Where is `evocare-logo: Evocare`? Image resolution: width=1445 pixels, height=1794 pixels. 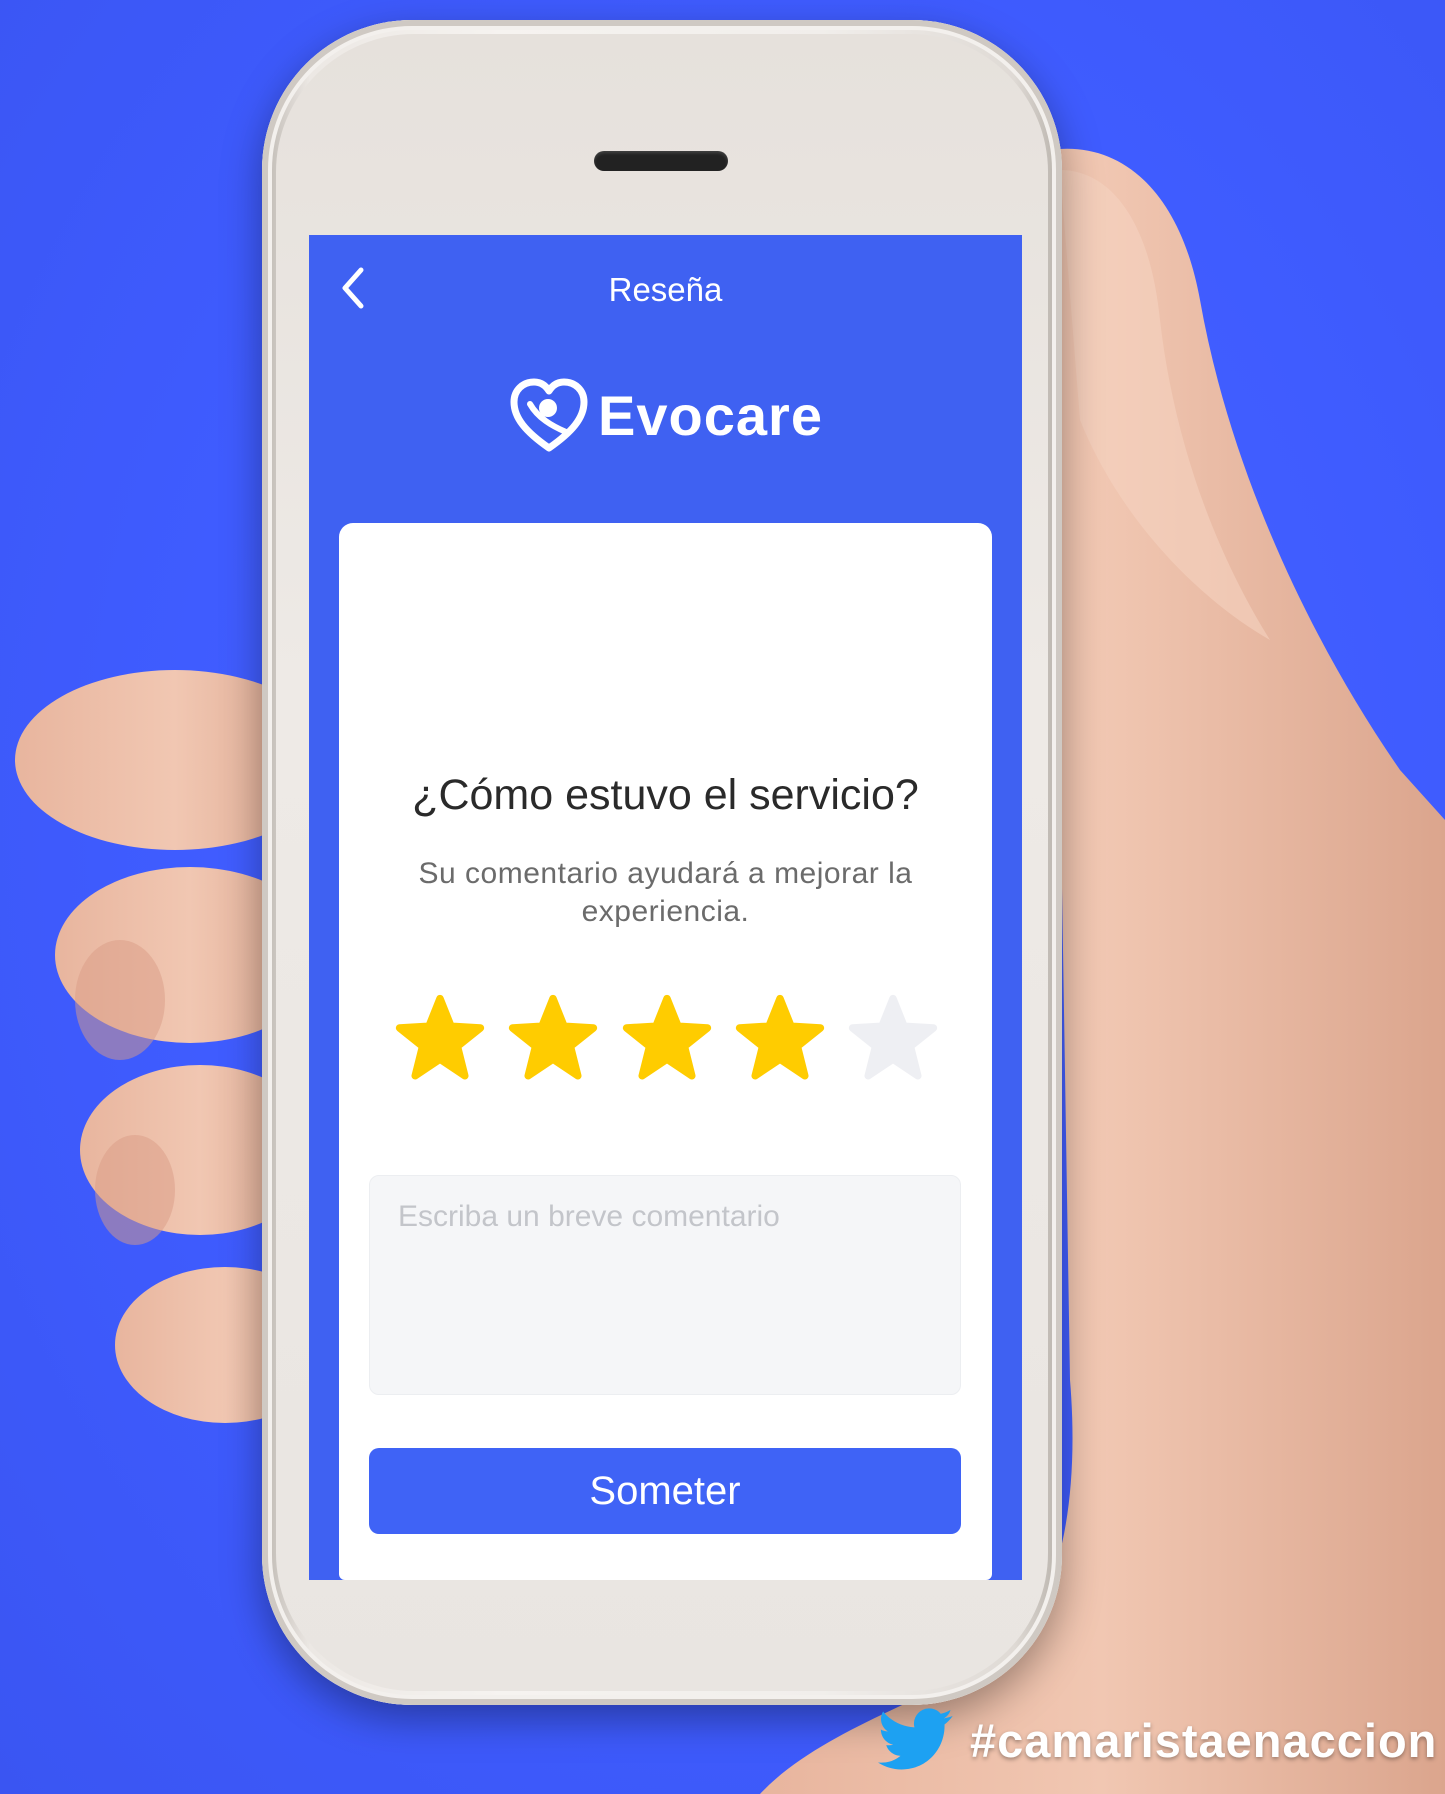
evocare-logo: Evocare is located at coordinates (665, 415).